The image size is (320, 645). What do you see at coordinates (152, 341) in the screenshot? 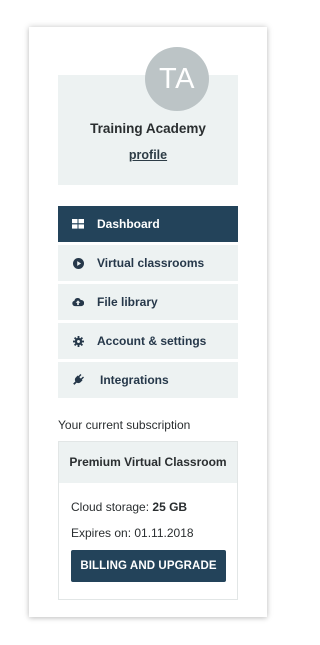
I see `sidebar-item-label: Account & settings` at bounding box center [152, 341].